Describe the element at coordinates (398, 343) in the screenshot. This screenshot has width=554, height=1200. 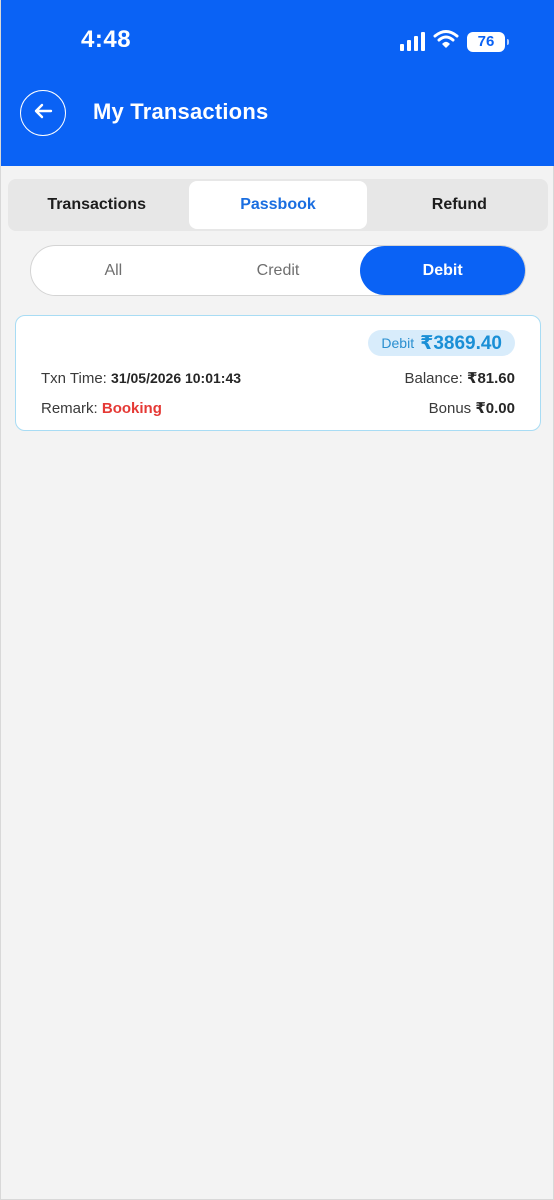
I see `transaction-type: Debit` at that location.